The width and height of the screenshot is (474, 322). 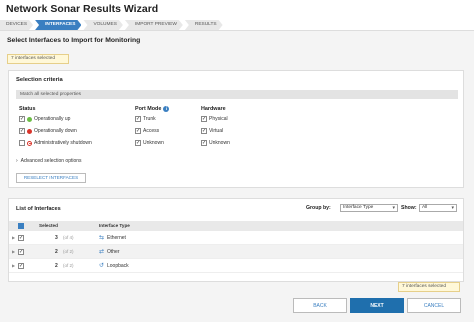 I want to click on port-mode-column: Port Mode i ✓ Trunk ✓ Access ✓ Unknown, so click(x=152, y=126).